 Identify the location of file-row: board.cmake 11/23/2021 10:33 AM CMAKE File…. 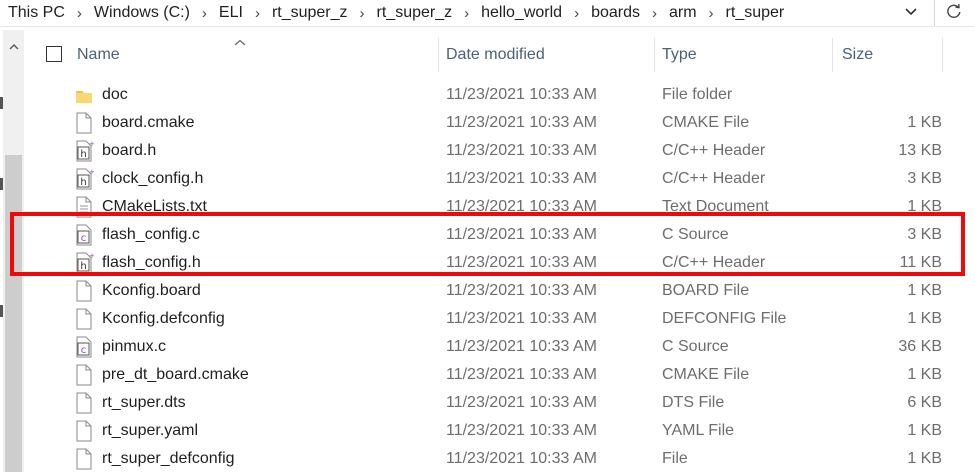
(499, 123).